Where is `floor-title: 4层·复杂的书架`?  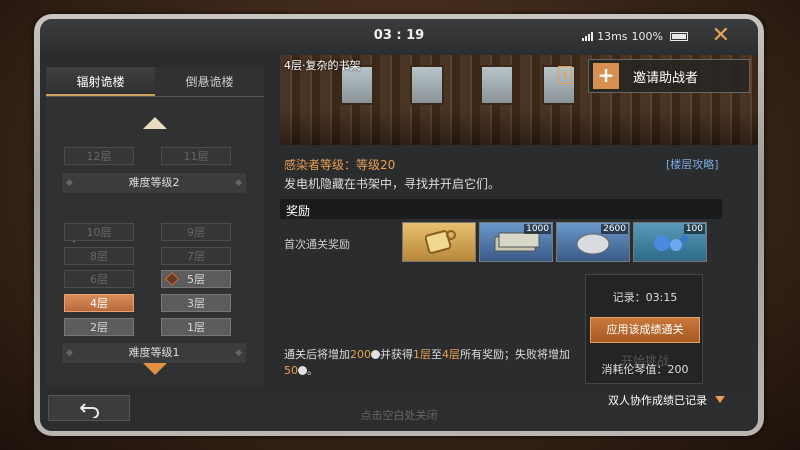
floor-title: 4层·复杂的书架 is located at coordinates (322, 65).